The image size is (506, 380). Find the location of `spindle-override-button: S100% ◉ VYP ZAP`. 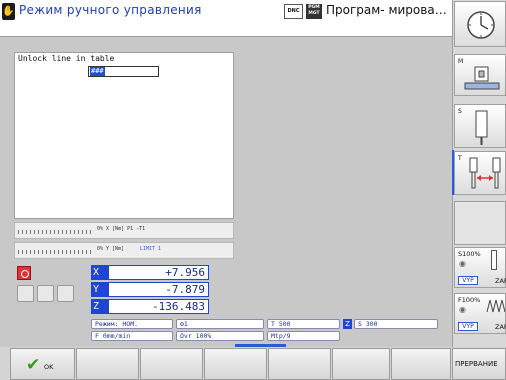

spindle-override-button: S100% ◉ VYP ZAP is located at coordinates (480, 267).